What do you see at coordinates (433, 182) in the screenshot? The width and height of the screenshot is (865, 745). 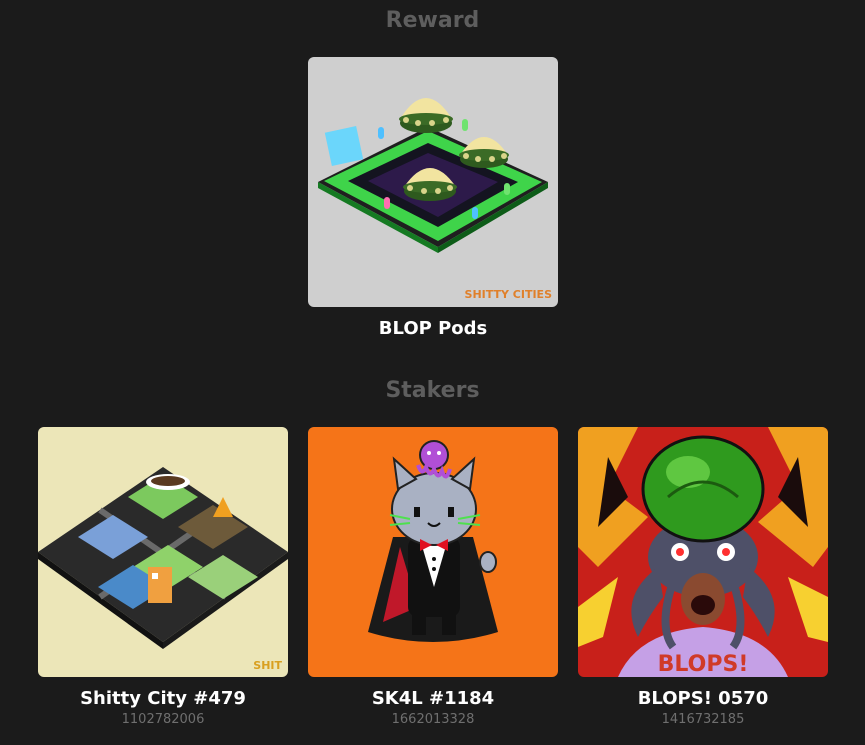 I see `blop-pods-image: SHITTY CITIES` at bounding box center [433, 182].